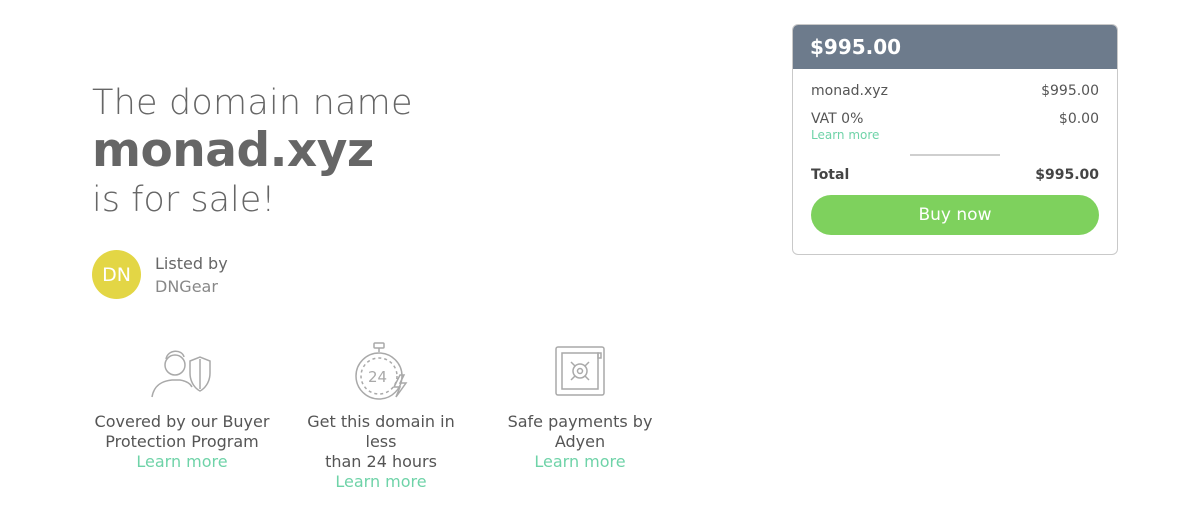  I want to click on feature-safe-payments: Safe payments by Adyen Learn more, so click(580, 415).